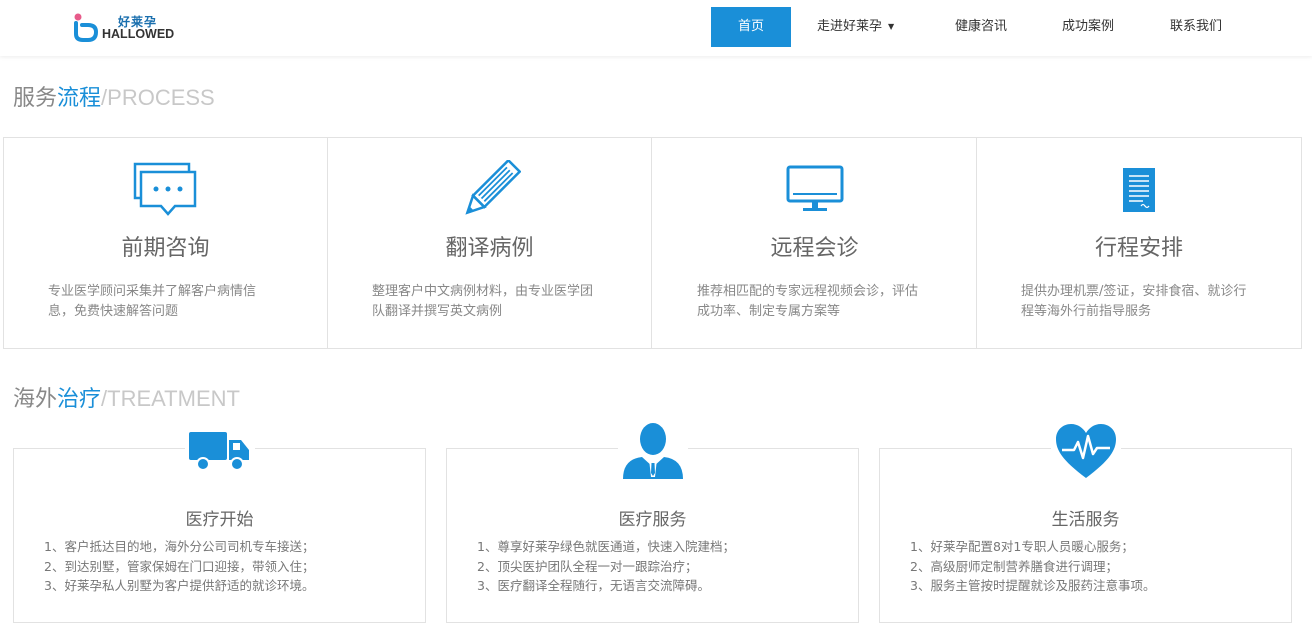 Image resolution: width=1312 pixels, height=633 pixels. Describe the element at coordinates (490, 190) in the screenshot. I see `pencil-icon` at that location.